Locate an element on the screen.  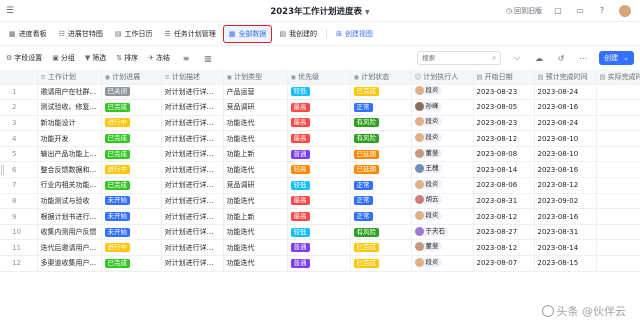
cell-plan: 功能开发 is located at coordinates (69, 138).